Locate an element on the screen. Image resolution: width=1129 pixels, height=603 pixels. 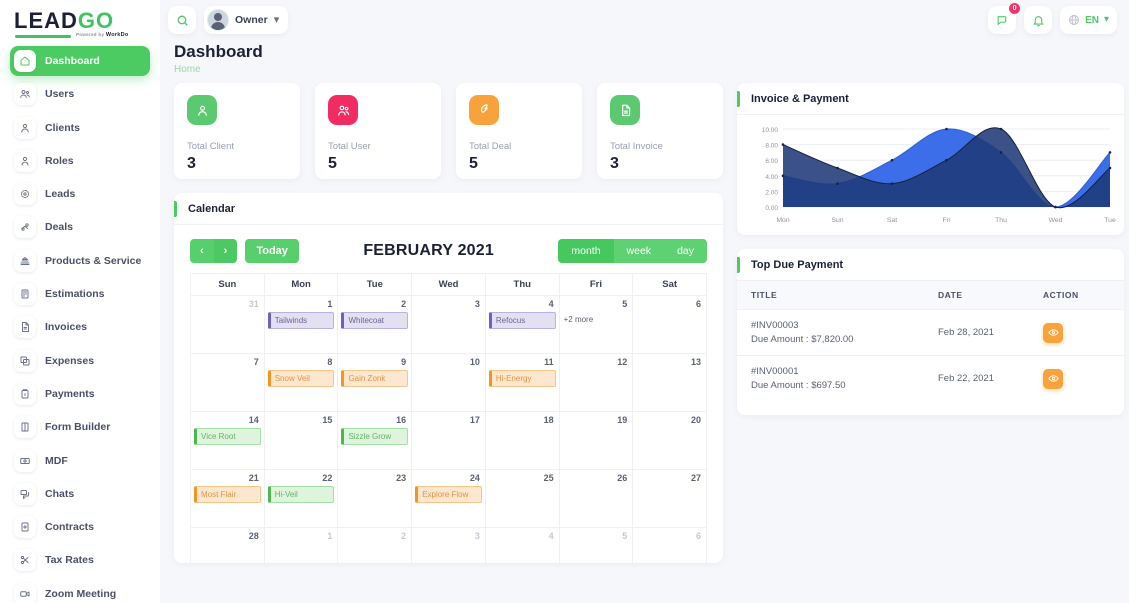
calendar-day-cell: 14 Vice Root is located at coordinates (227, 440).